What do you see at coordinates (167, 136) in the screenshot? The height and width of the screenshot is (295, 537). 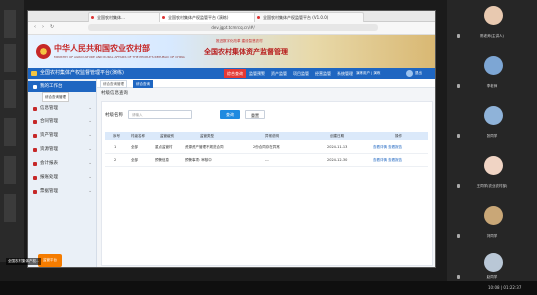 I see `column-header: 监管级别` at bounding box center [167, 136].